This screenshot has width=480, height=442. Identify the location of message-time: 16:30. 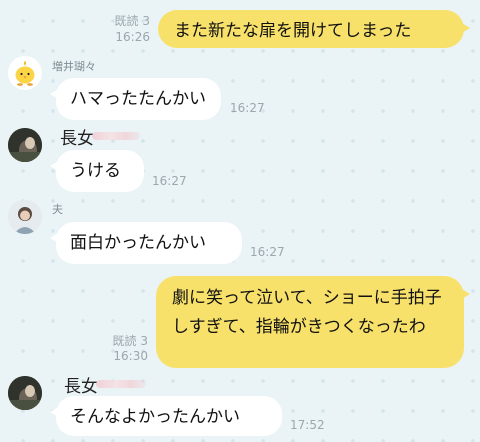
(130, 356).